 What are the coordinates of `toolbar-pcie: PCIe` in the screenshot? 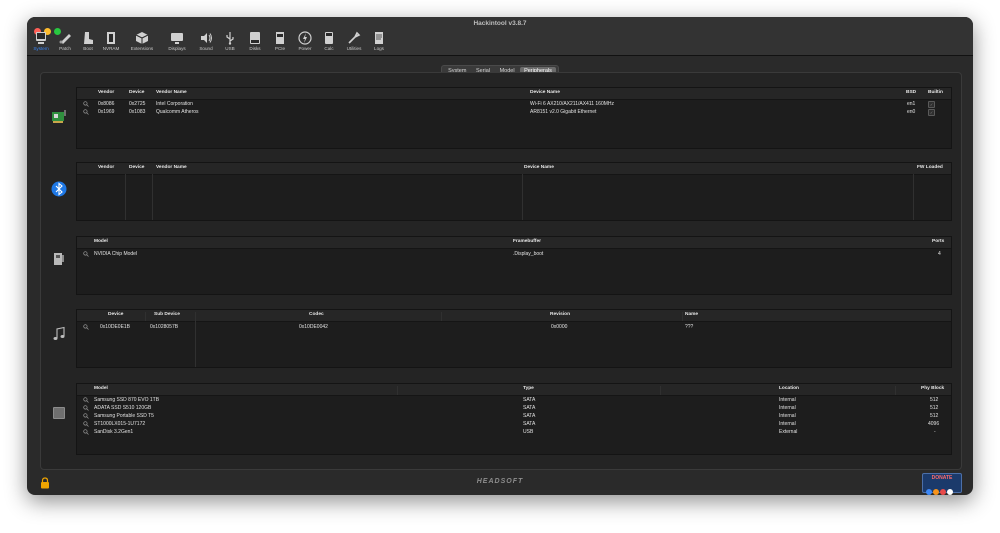 It's located at (280, 42).